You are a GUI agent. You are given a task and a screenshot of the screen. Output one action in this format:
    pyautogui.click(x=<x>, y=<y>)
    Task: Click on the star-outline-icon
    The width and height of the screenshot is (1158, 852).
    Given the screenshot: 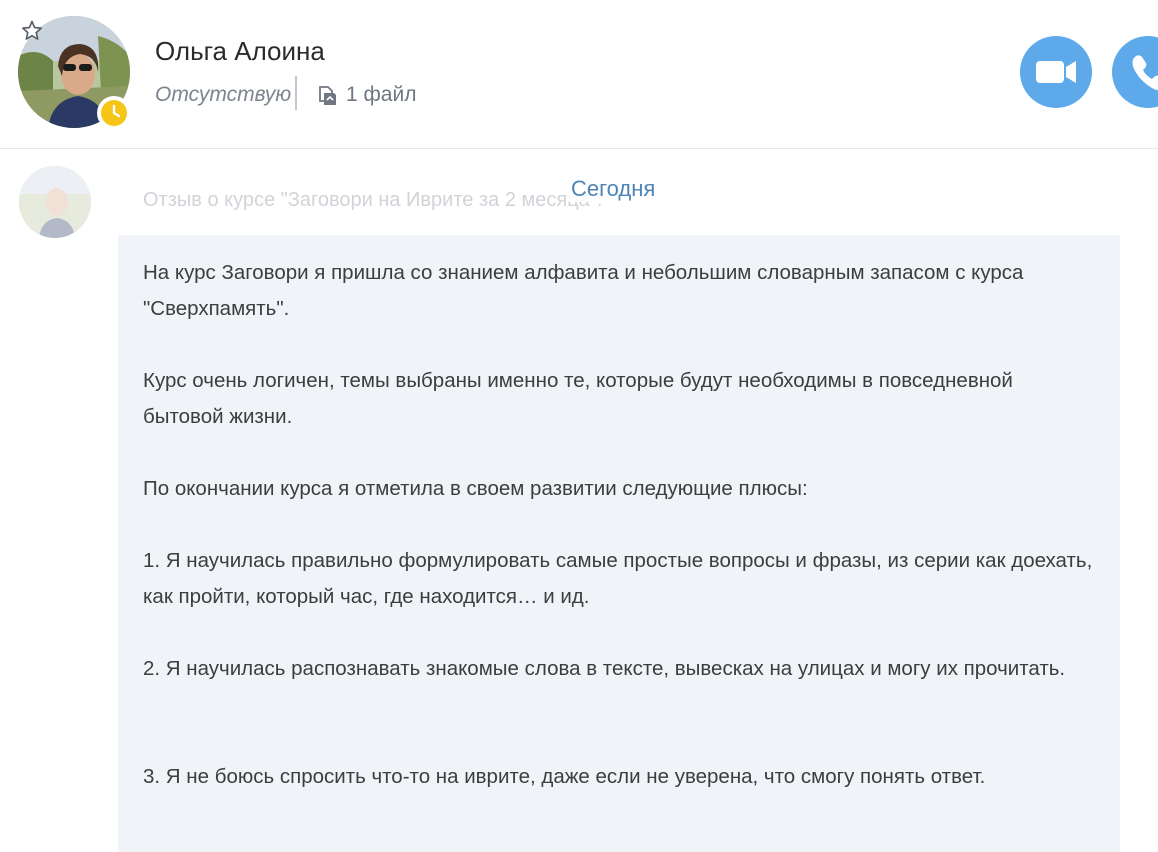 What is the action you would take?
    pyautogui.click(x=32, y=31)
    